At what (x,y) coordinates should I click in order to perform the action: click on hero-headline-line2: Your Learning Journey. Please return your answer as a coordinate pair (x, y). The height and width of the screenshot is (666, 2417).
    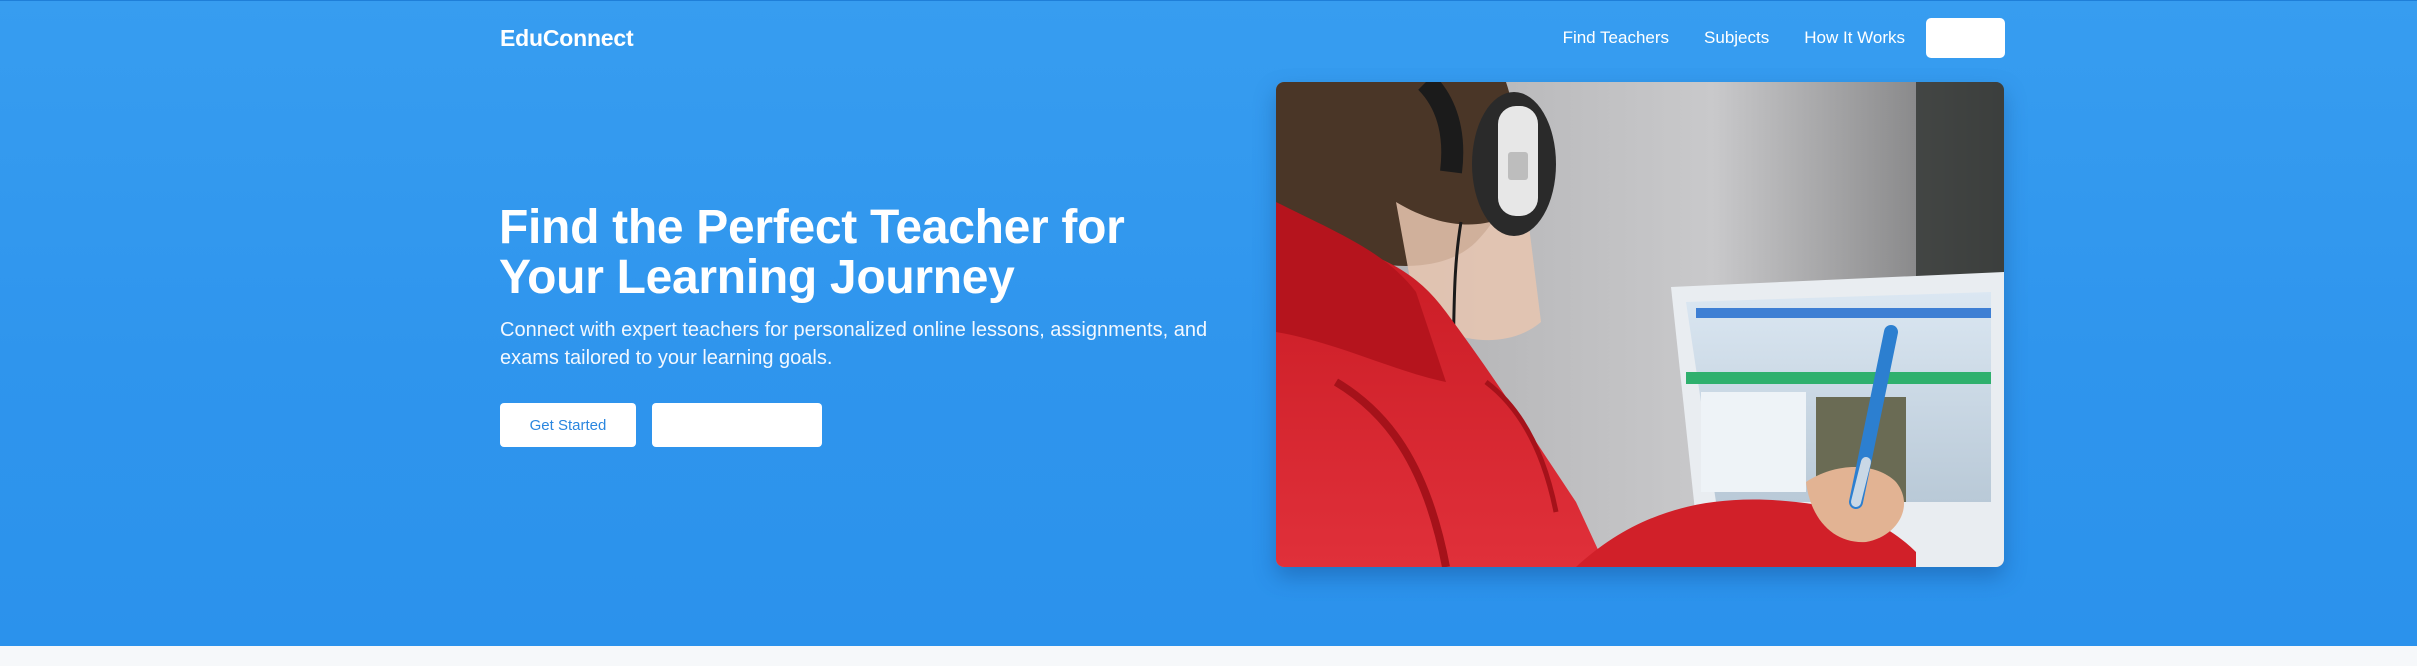
    Looking at the image, I should click on (757, 277).